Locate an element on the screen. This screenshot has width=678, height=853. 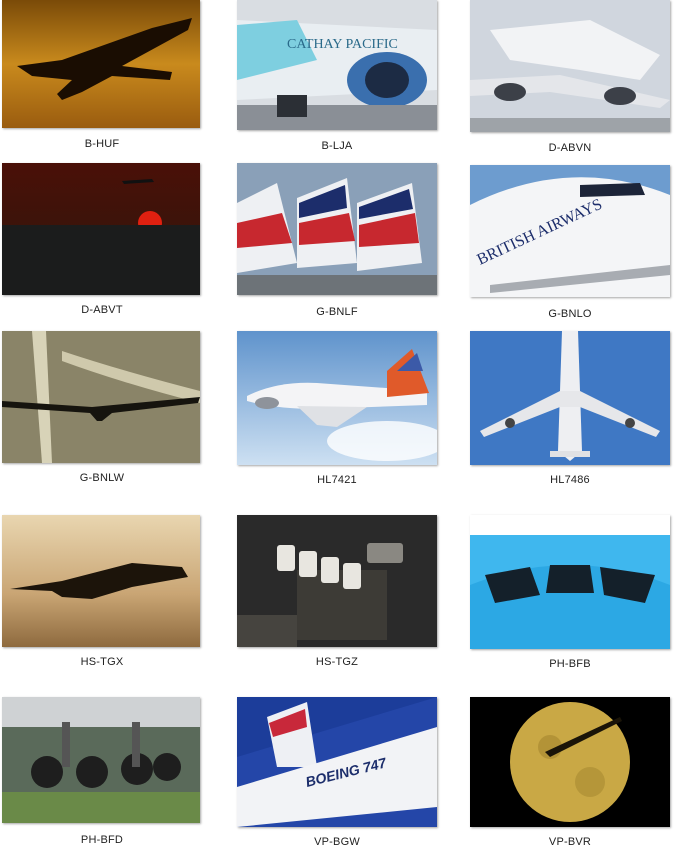
thumbnail-caption: D-ABVN is located at coordinates (570, 148).